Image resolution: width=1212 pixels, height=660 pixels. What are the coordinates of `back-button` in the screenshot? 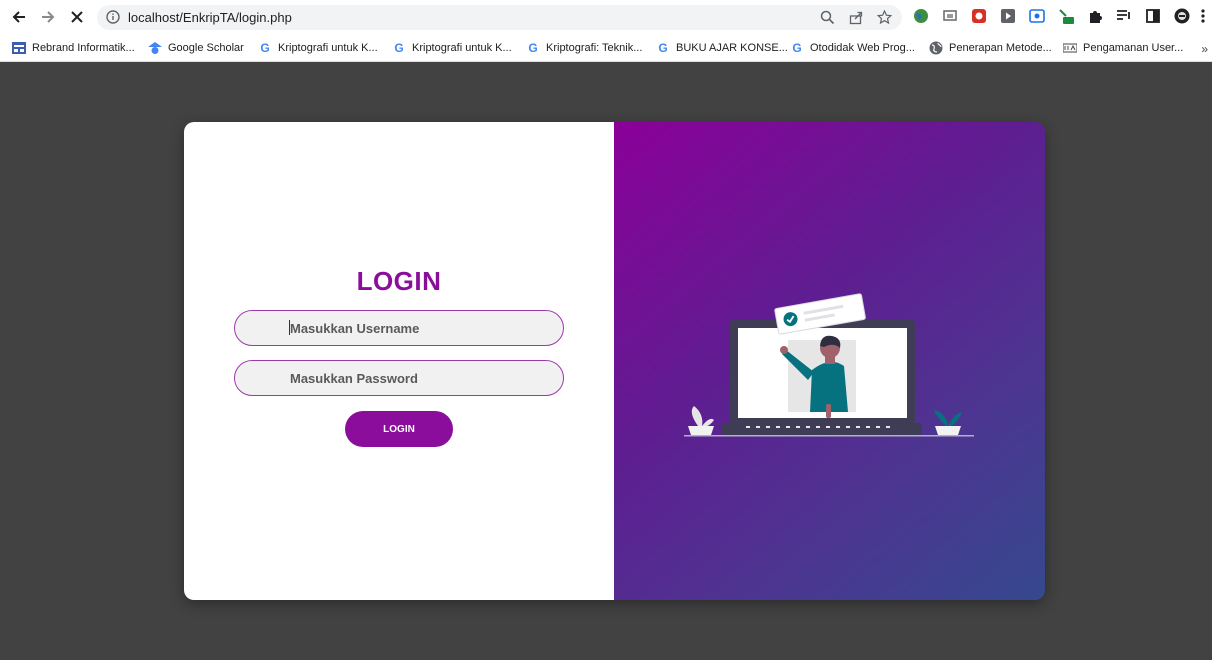 It's located at (19, 17).